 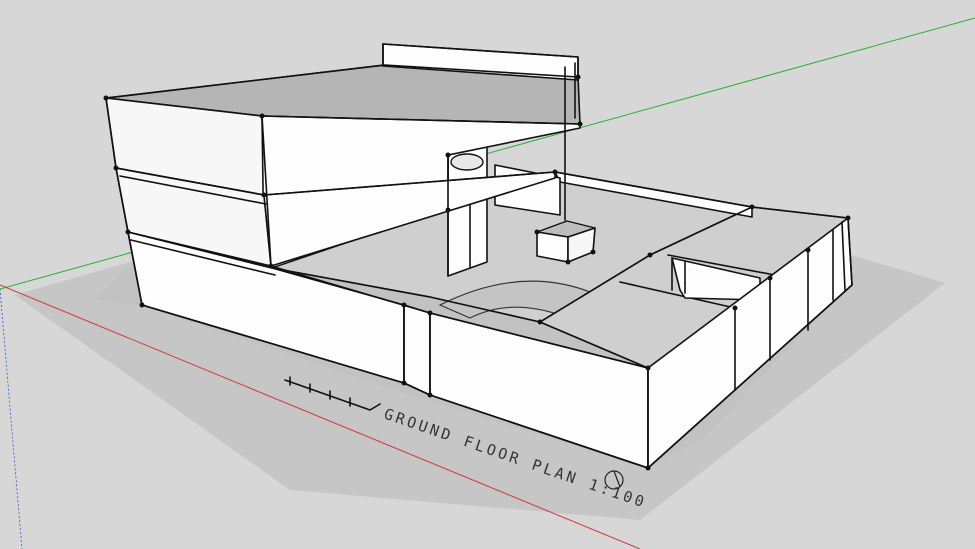 I want to click on roof-box-front, so click(x=552, y=247).